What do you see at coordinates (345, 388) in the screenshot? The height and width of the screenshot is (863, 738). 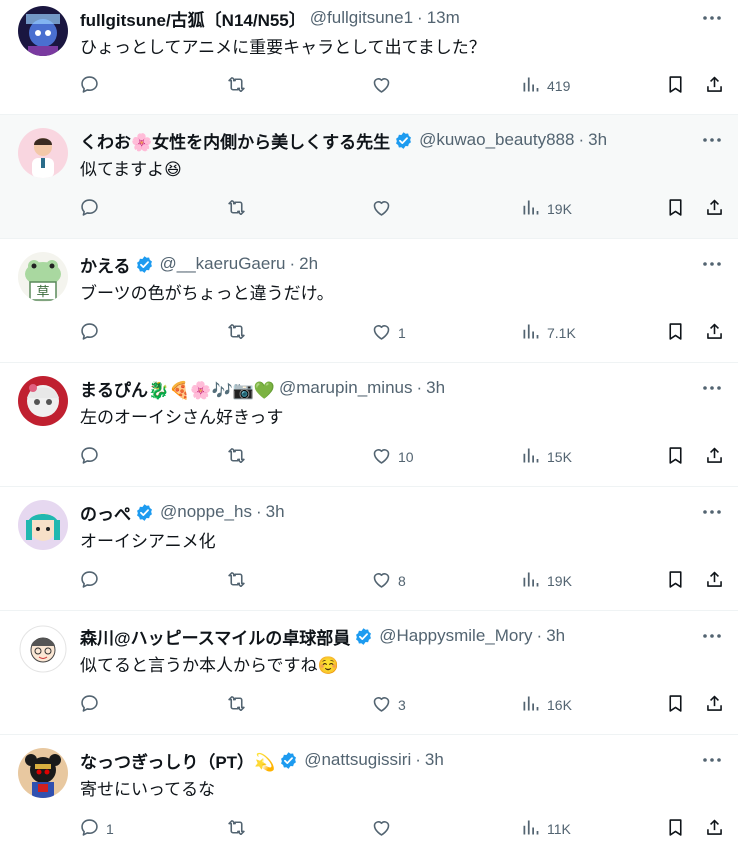 I see `user-handle: @marupin_minus` at bounding box center [345, 388].